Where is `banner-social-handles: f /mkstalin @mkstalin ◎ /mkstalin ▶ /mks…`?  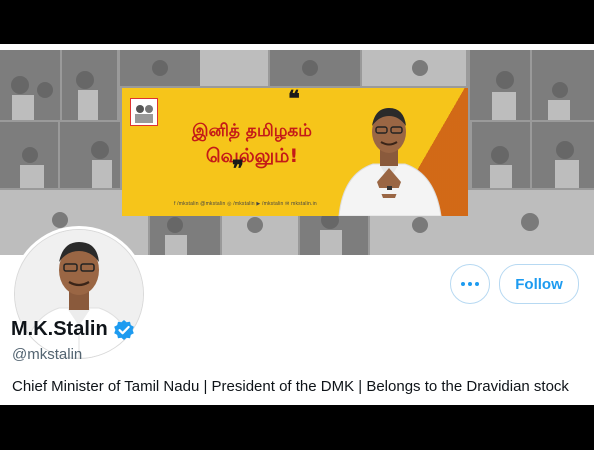 banner-social-handles: f /mkstalin @mkstalin ◎ /mkstalin ▶ /mks… is located at coordinates (245, 204).